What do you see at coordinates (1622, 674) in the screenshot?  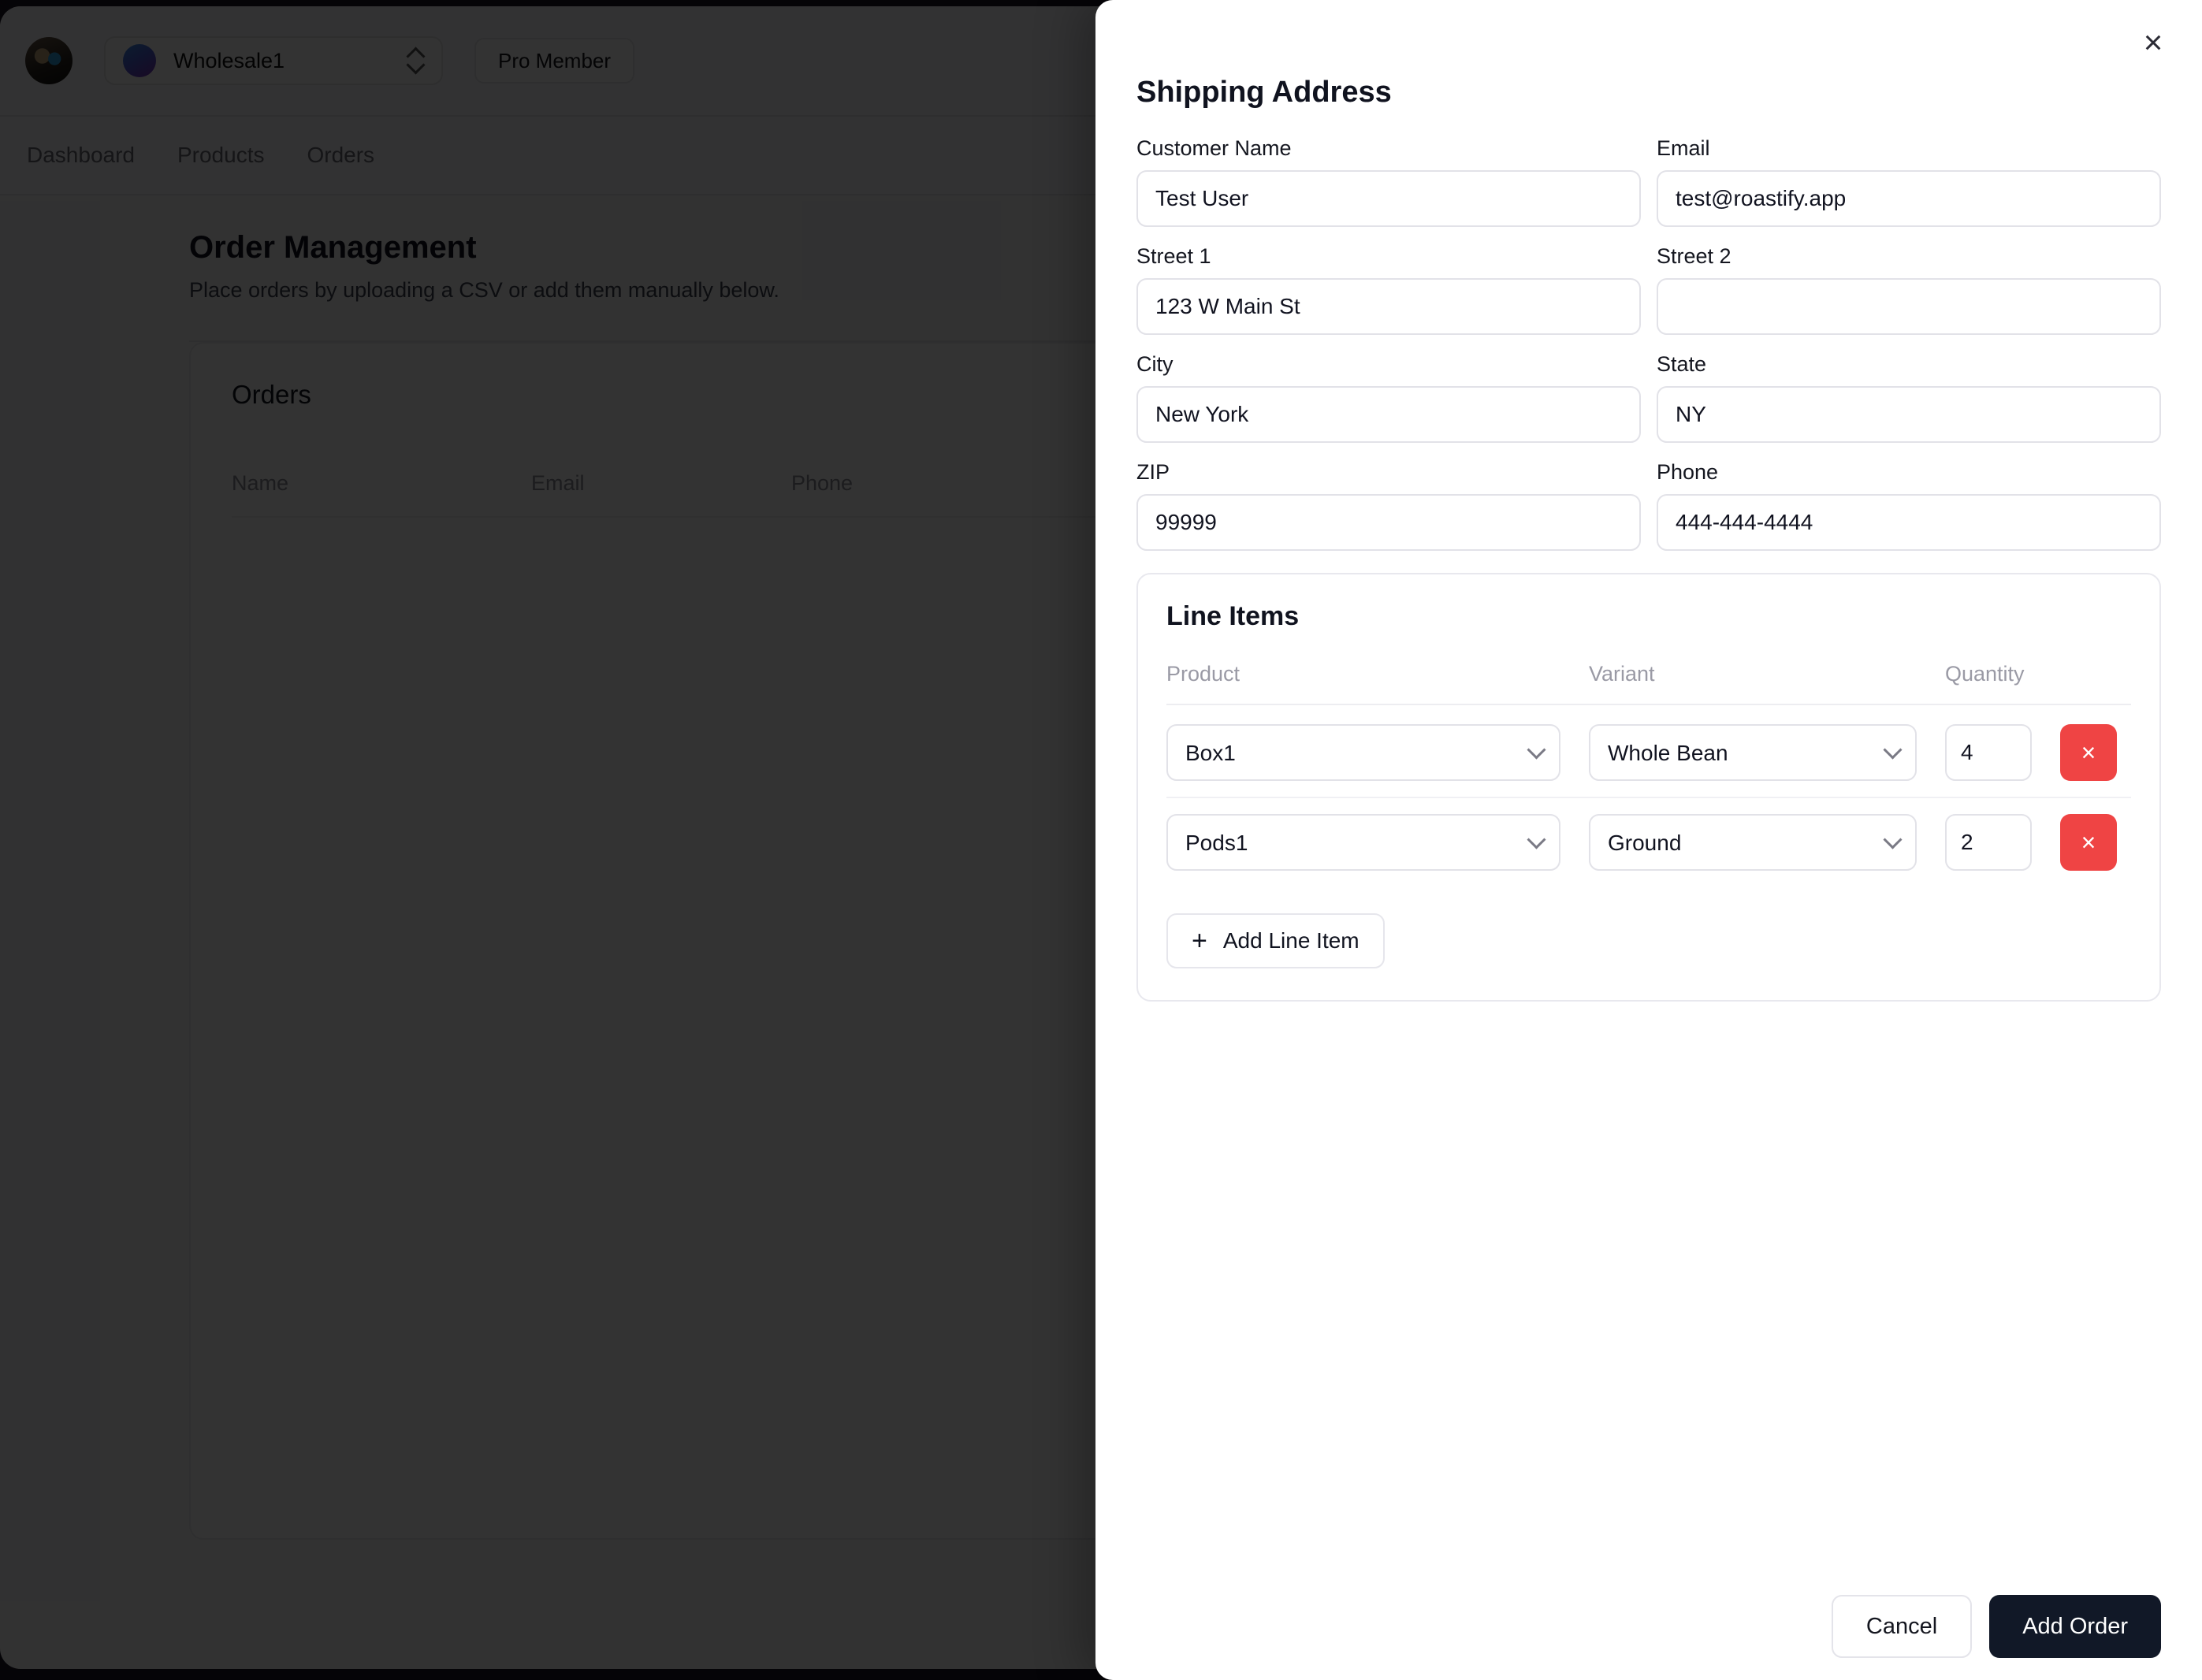 I see `column-header-variant: Variant` at bounding box center [1622, 674].